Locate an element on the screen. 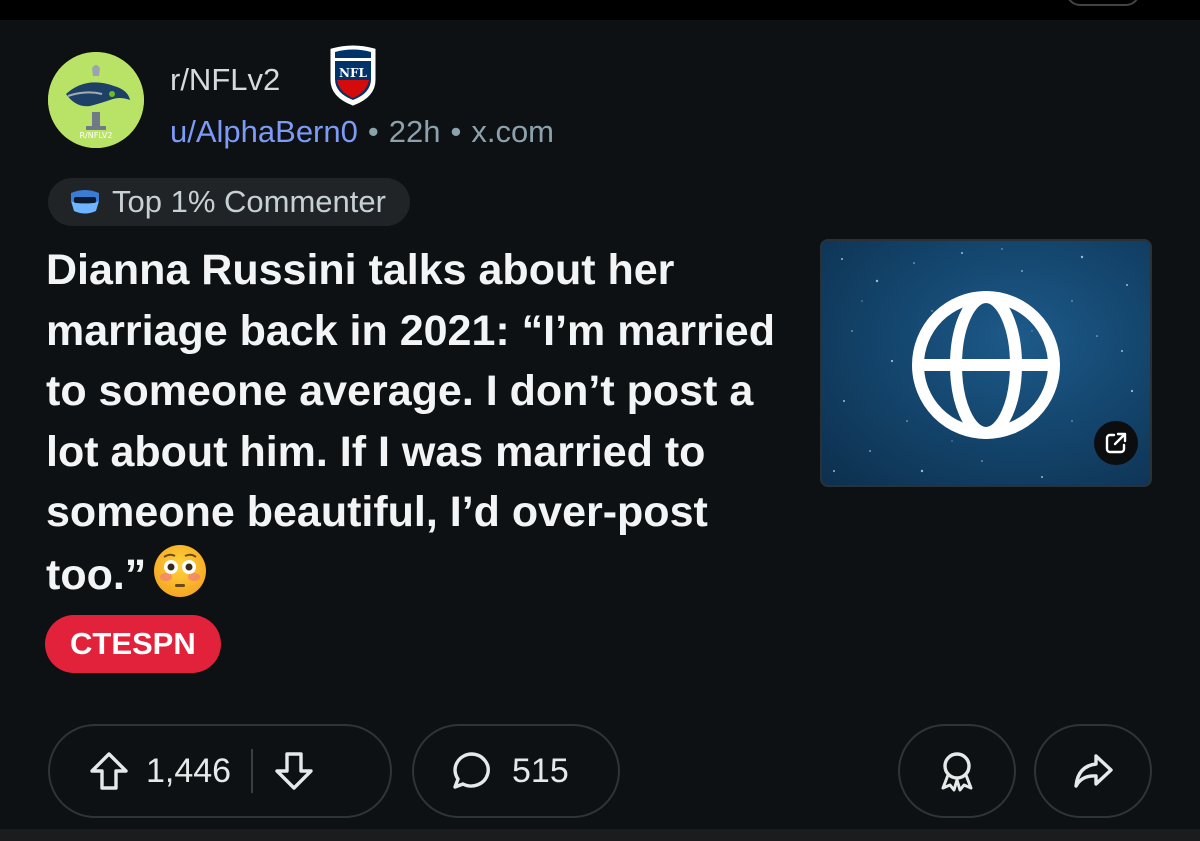 The width and height of the screenshot is (1200, 841). device-bottom-bar is located at coordinates (600, 835).